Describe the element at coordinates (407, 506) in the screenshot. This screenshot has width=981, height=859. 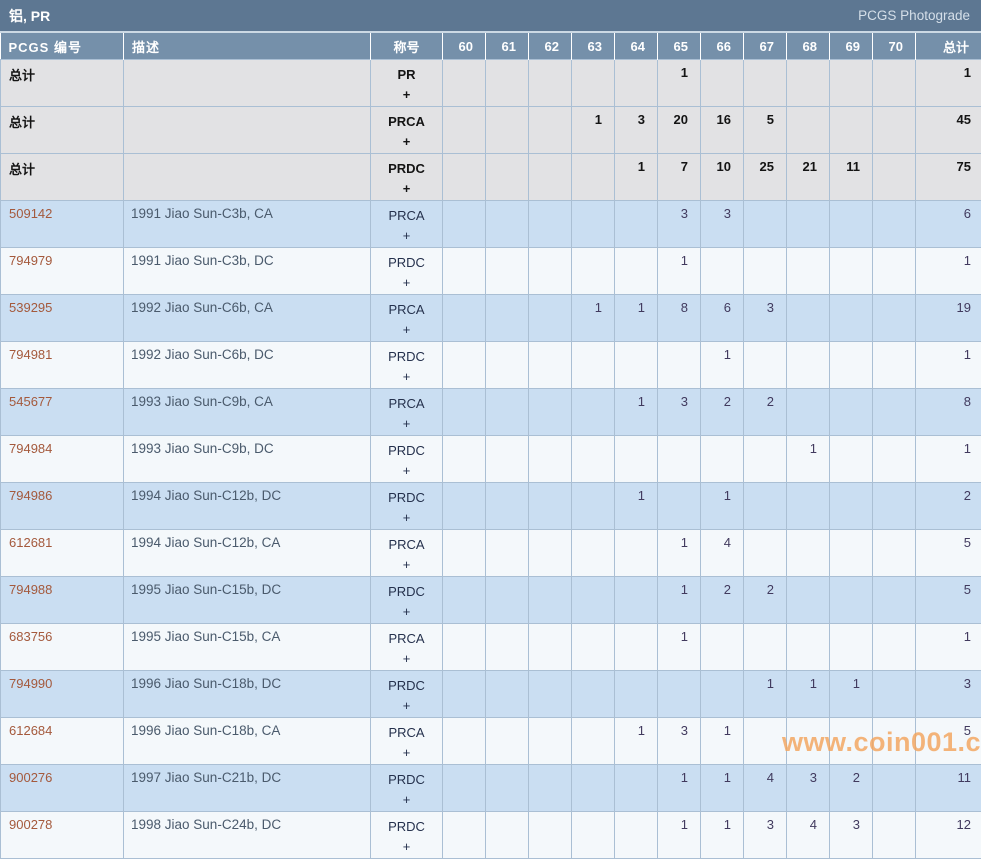
I see `designation-cell: PRDC+` at that location.